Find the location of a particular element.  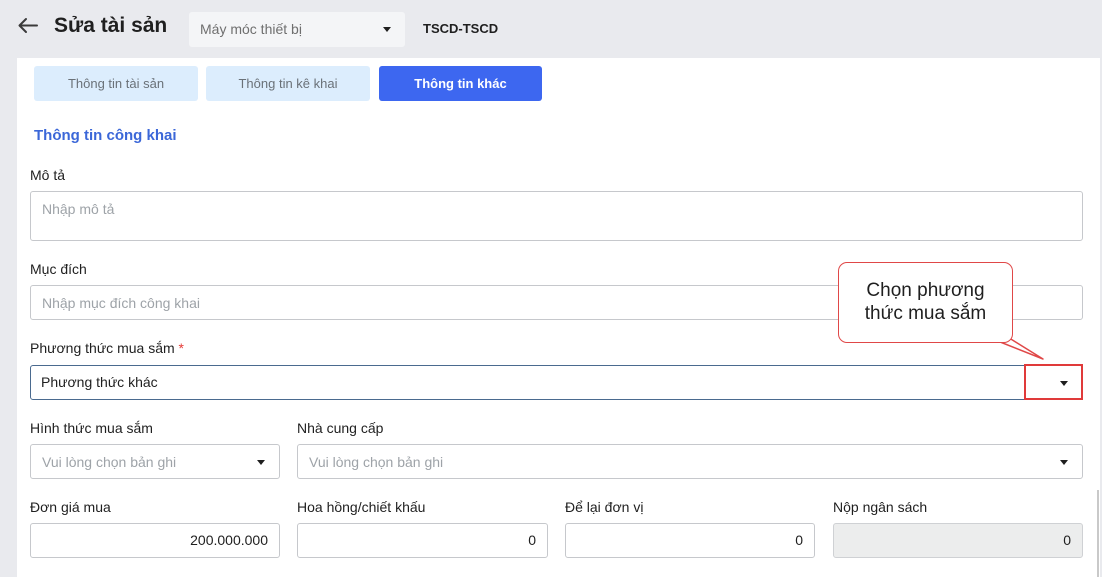

purchase-method-value: Phương thức khác is located at coordinates (99, 382).